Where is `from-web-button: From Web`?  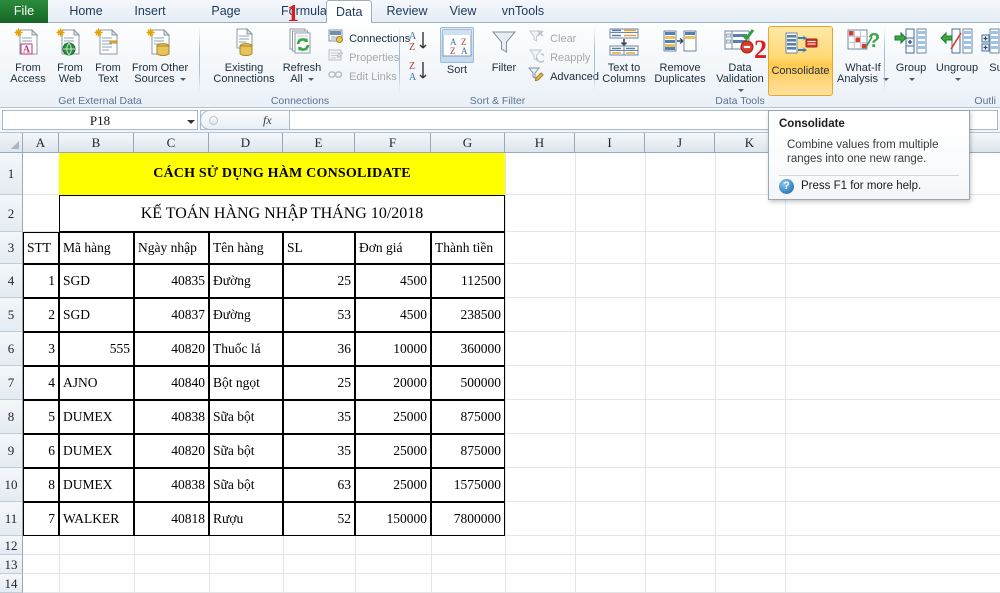 from-web-button: From Web is located at coordinates (70, 56).